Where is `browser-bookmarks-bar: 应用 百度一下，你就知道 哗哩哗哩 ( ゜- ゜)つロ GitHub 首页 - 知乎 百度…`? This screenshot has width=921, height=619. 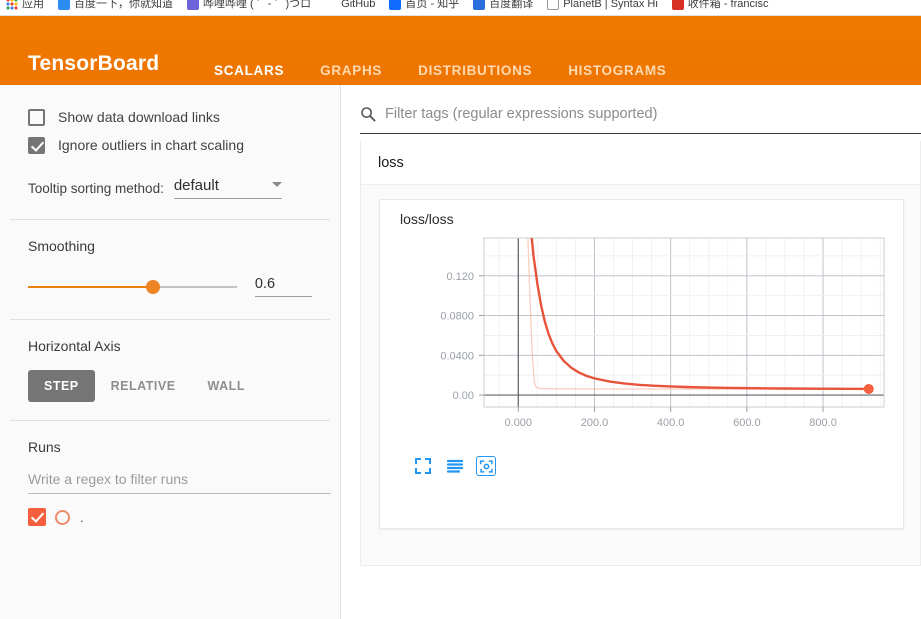 browser-bookmarks-bar: 应用 百度一下，你就知道 哗哩哗哩 ( ゜- ゜)つロ GitHub 首页 - 知乎 百度… is located at coordinates (460, 8).